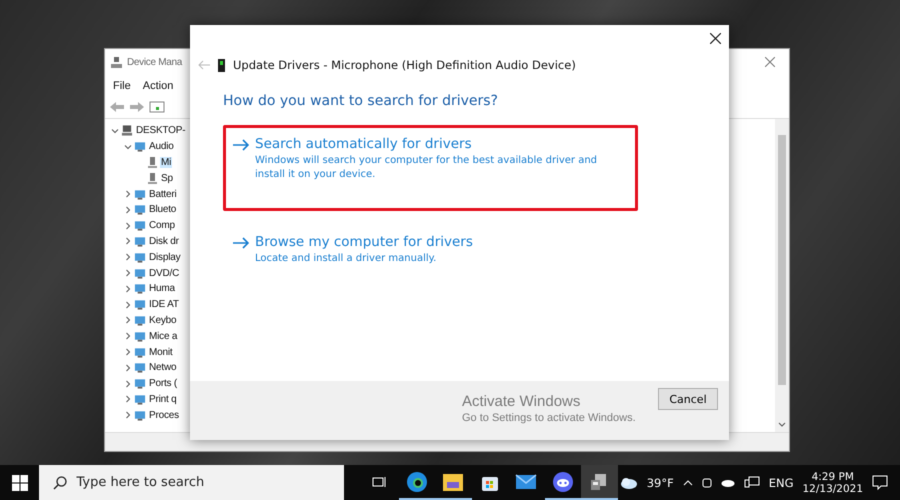 This screenshot has width=900, height=500. Describe the element at coordinates (707, 483) in the screenshot. I see `camera-icon` at that location.